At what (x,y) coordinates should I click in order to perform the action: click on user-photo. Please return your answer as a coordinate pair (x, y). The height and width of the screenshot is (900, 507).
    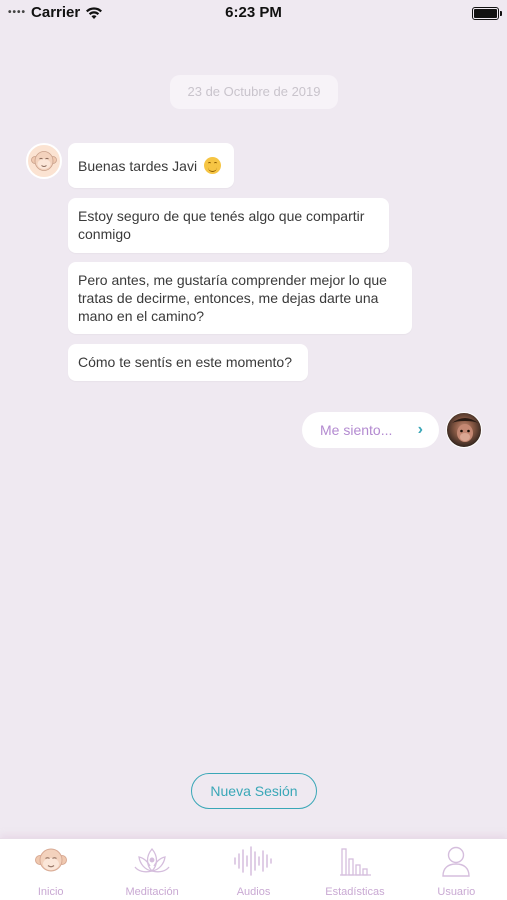
    Looking at the image, I should click on (465, 430).